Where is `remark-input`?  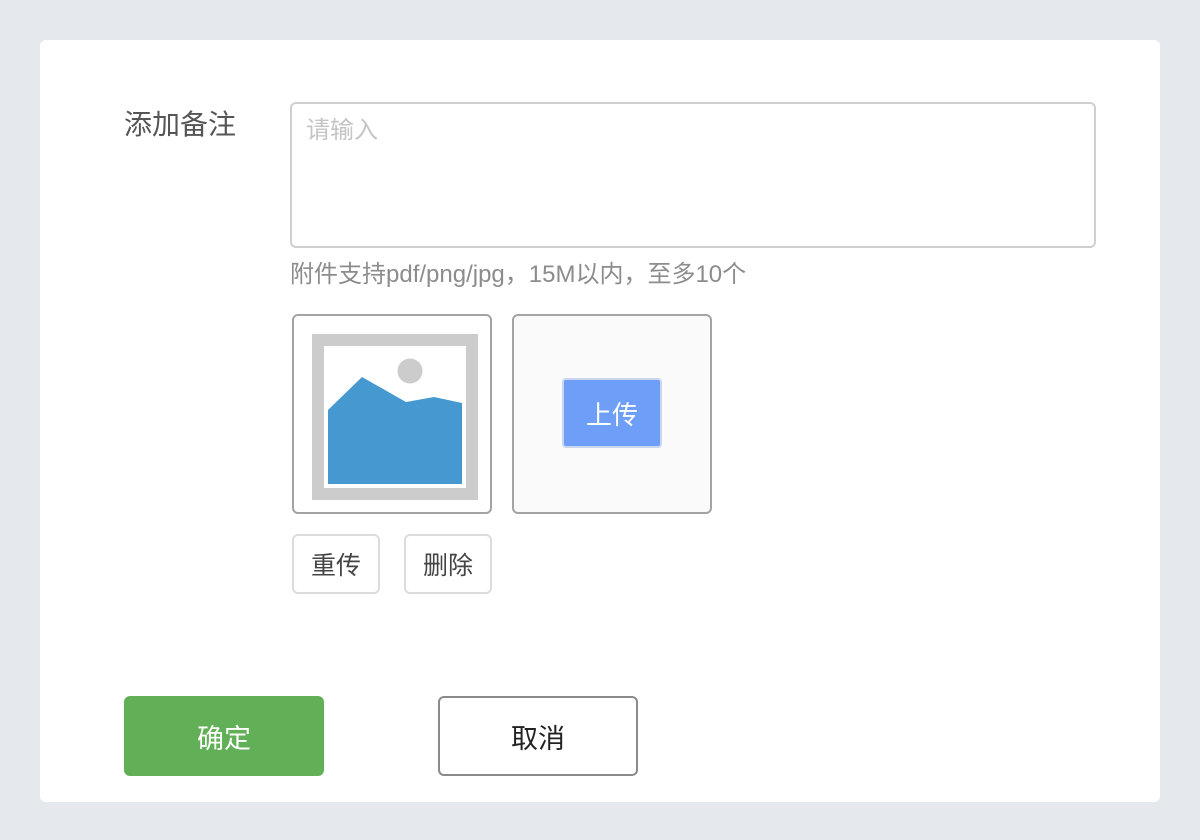
remark-input is located at coordinates (693, 175).